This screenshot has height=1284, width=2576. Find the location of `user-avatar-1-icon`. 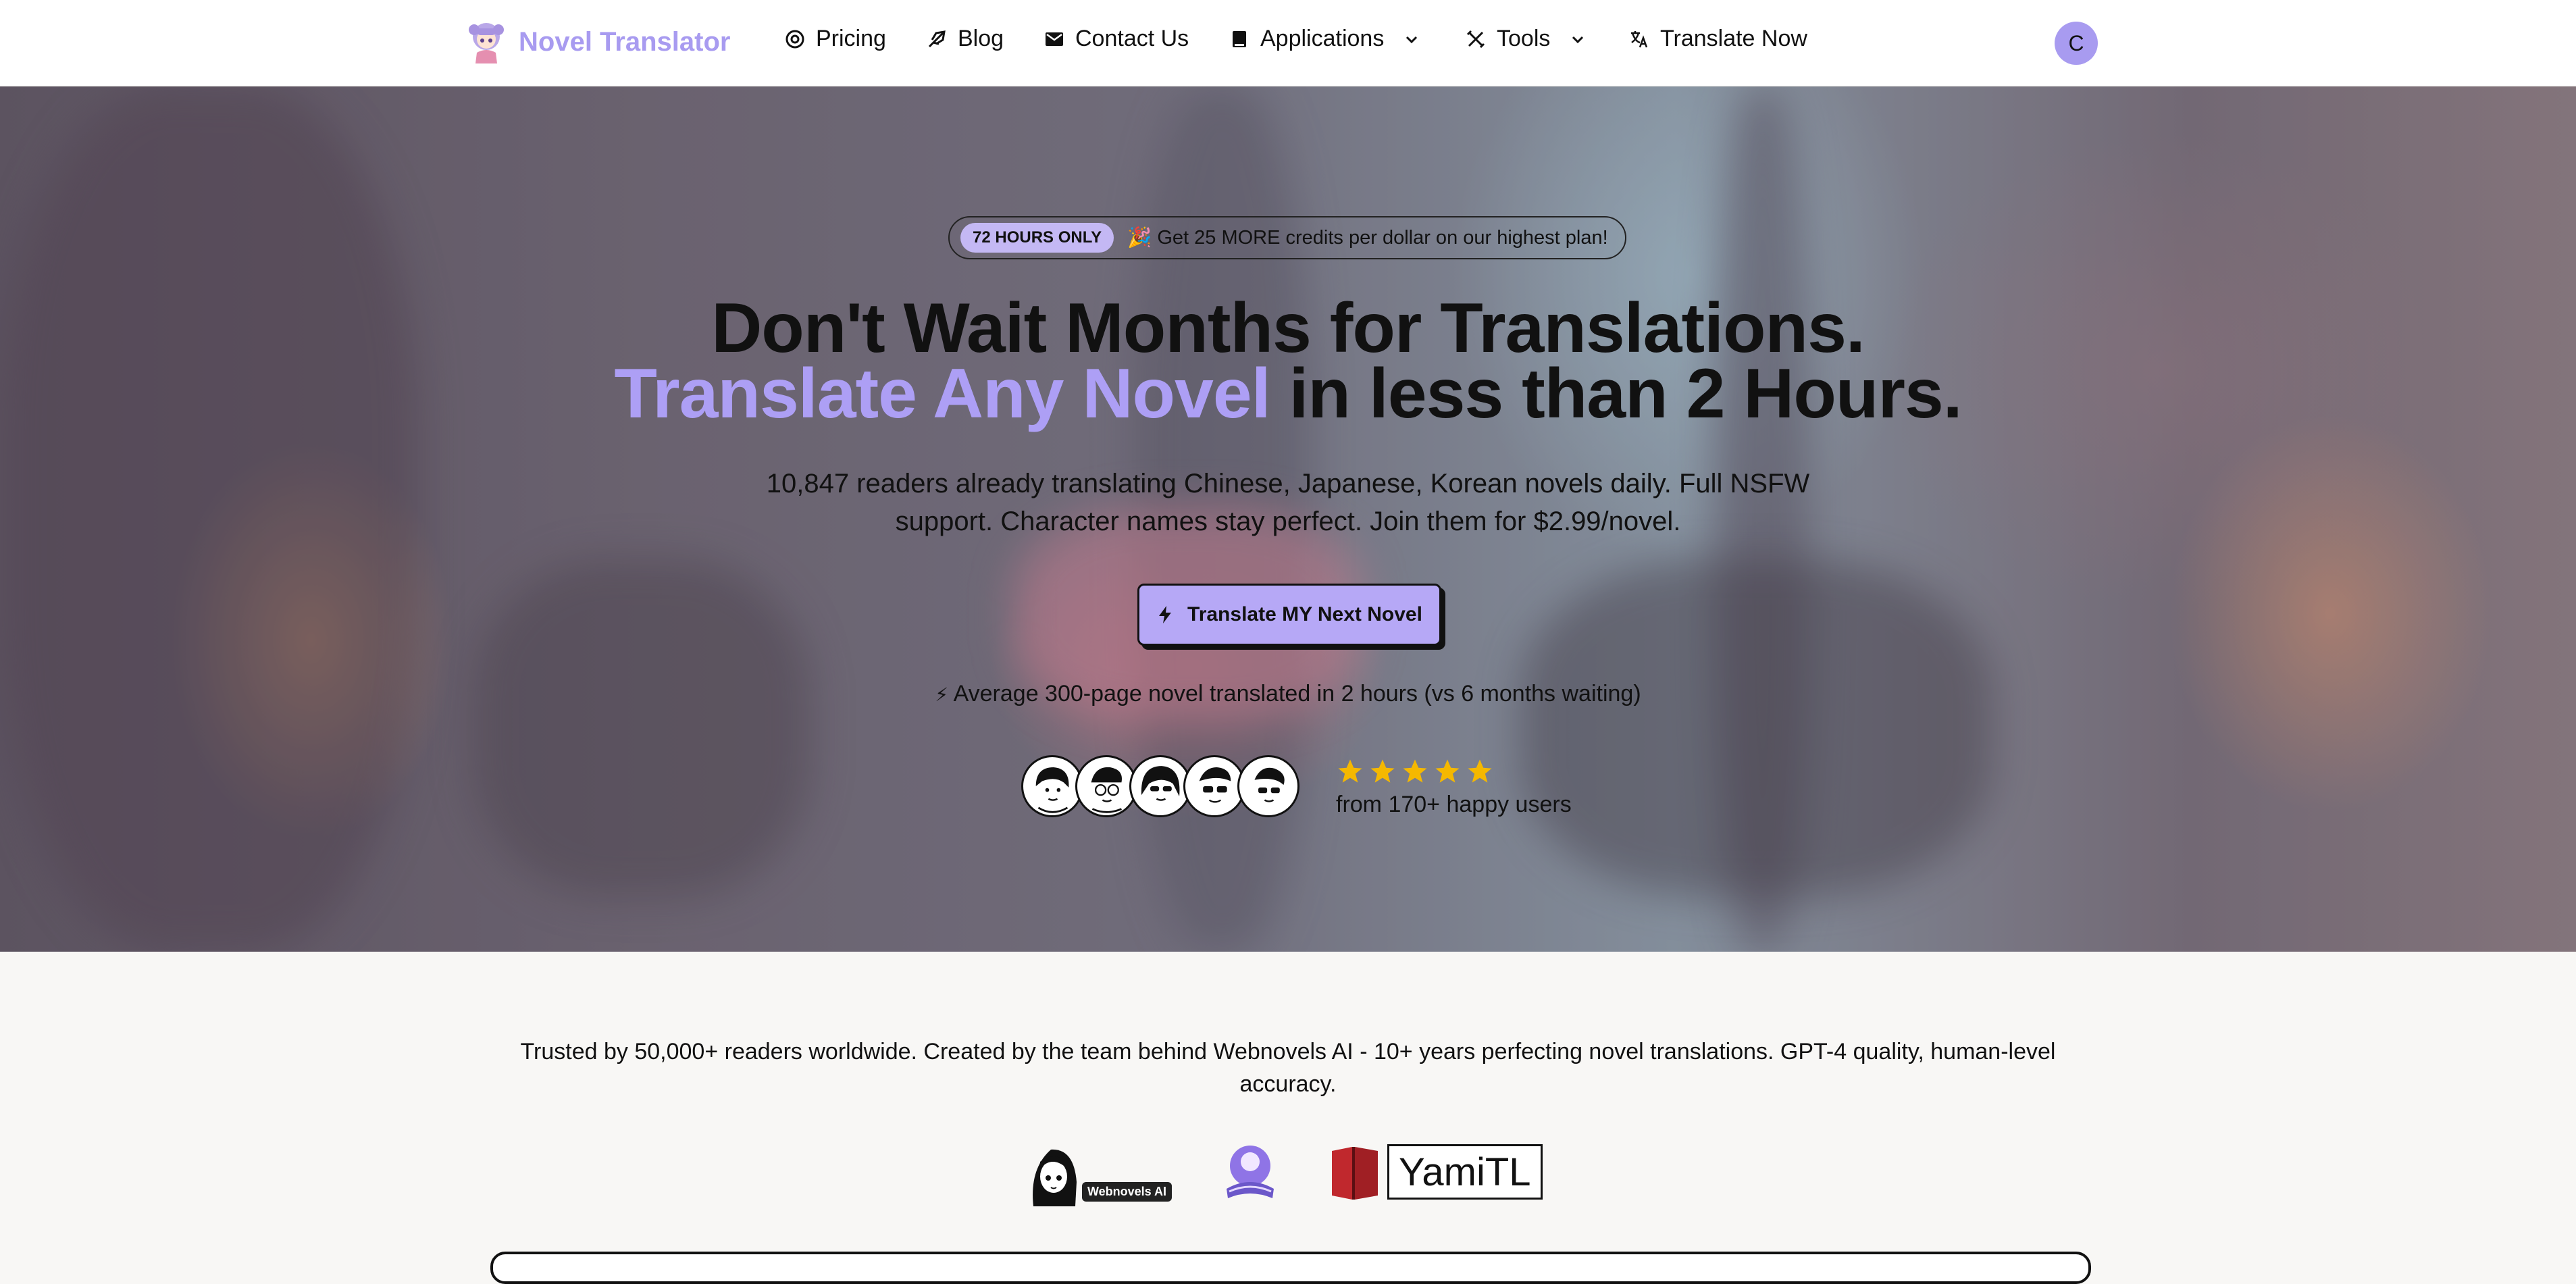

user-avatar-1-icon is located at coordinates (1052, 786).